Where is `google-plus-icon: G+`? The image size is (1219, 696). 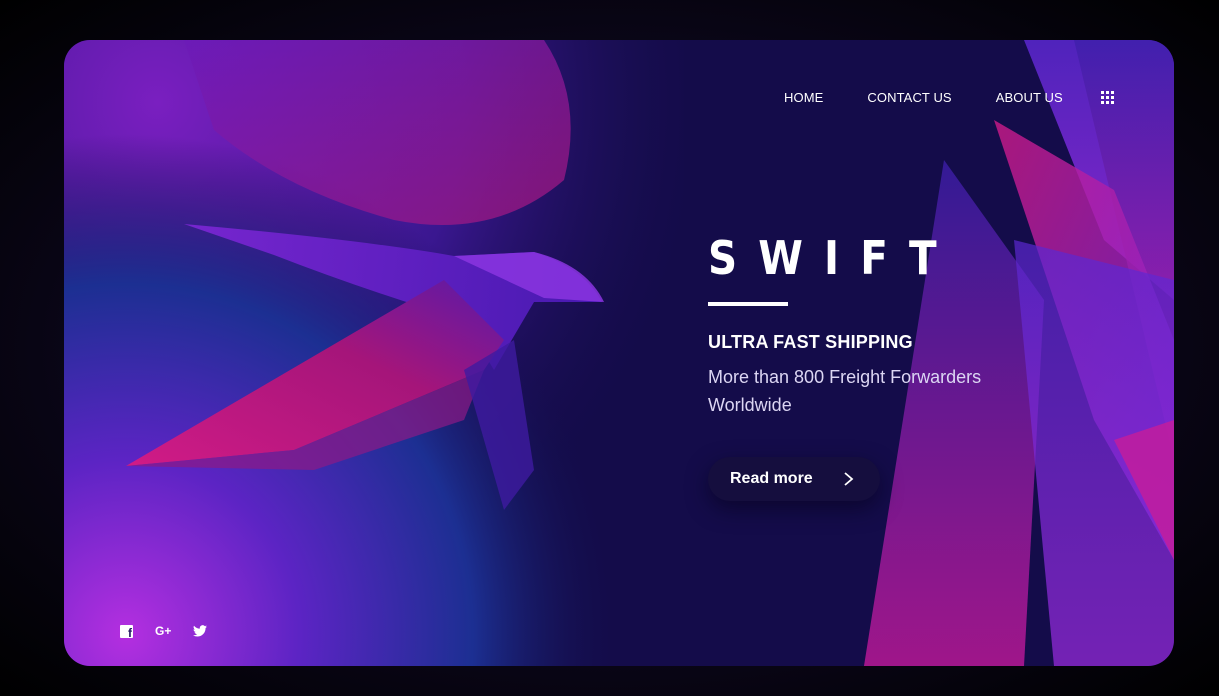 google-plus-icon: G+ is located at coordinates (163, 631).